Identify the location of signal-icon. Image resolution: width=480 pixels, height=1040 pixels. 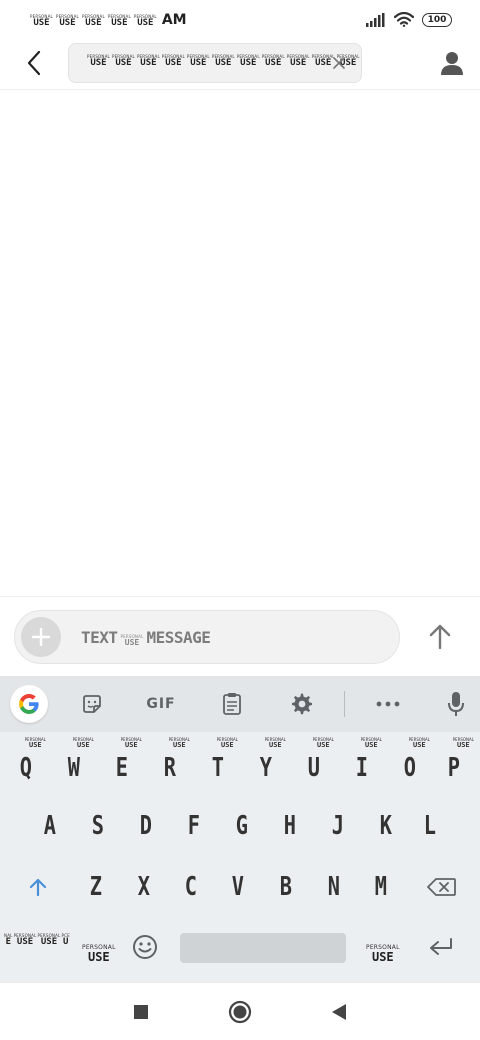
(375, 19).